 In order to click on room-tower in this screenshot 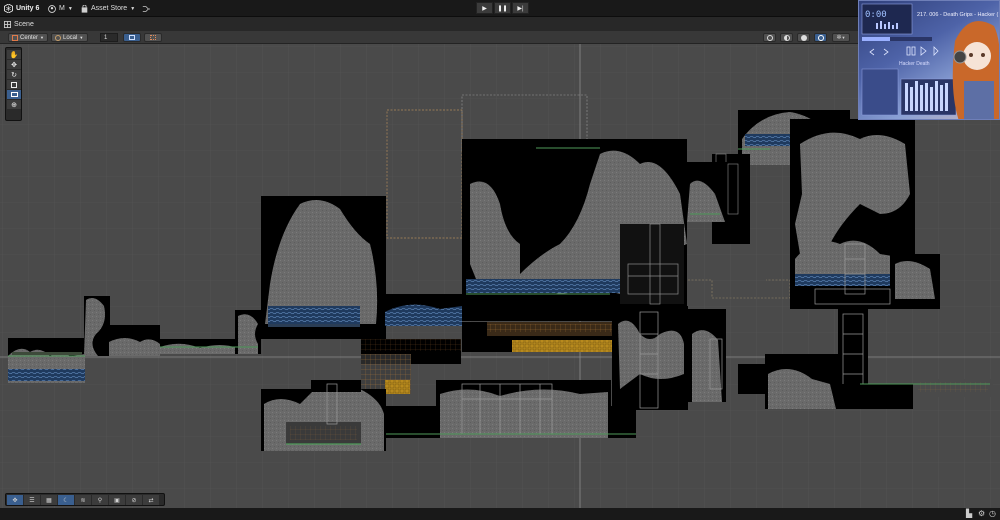, I will do `click(650, 358)`.